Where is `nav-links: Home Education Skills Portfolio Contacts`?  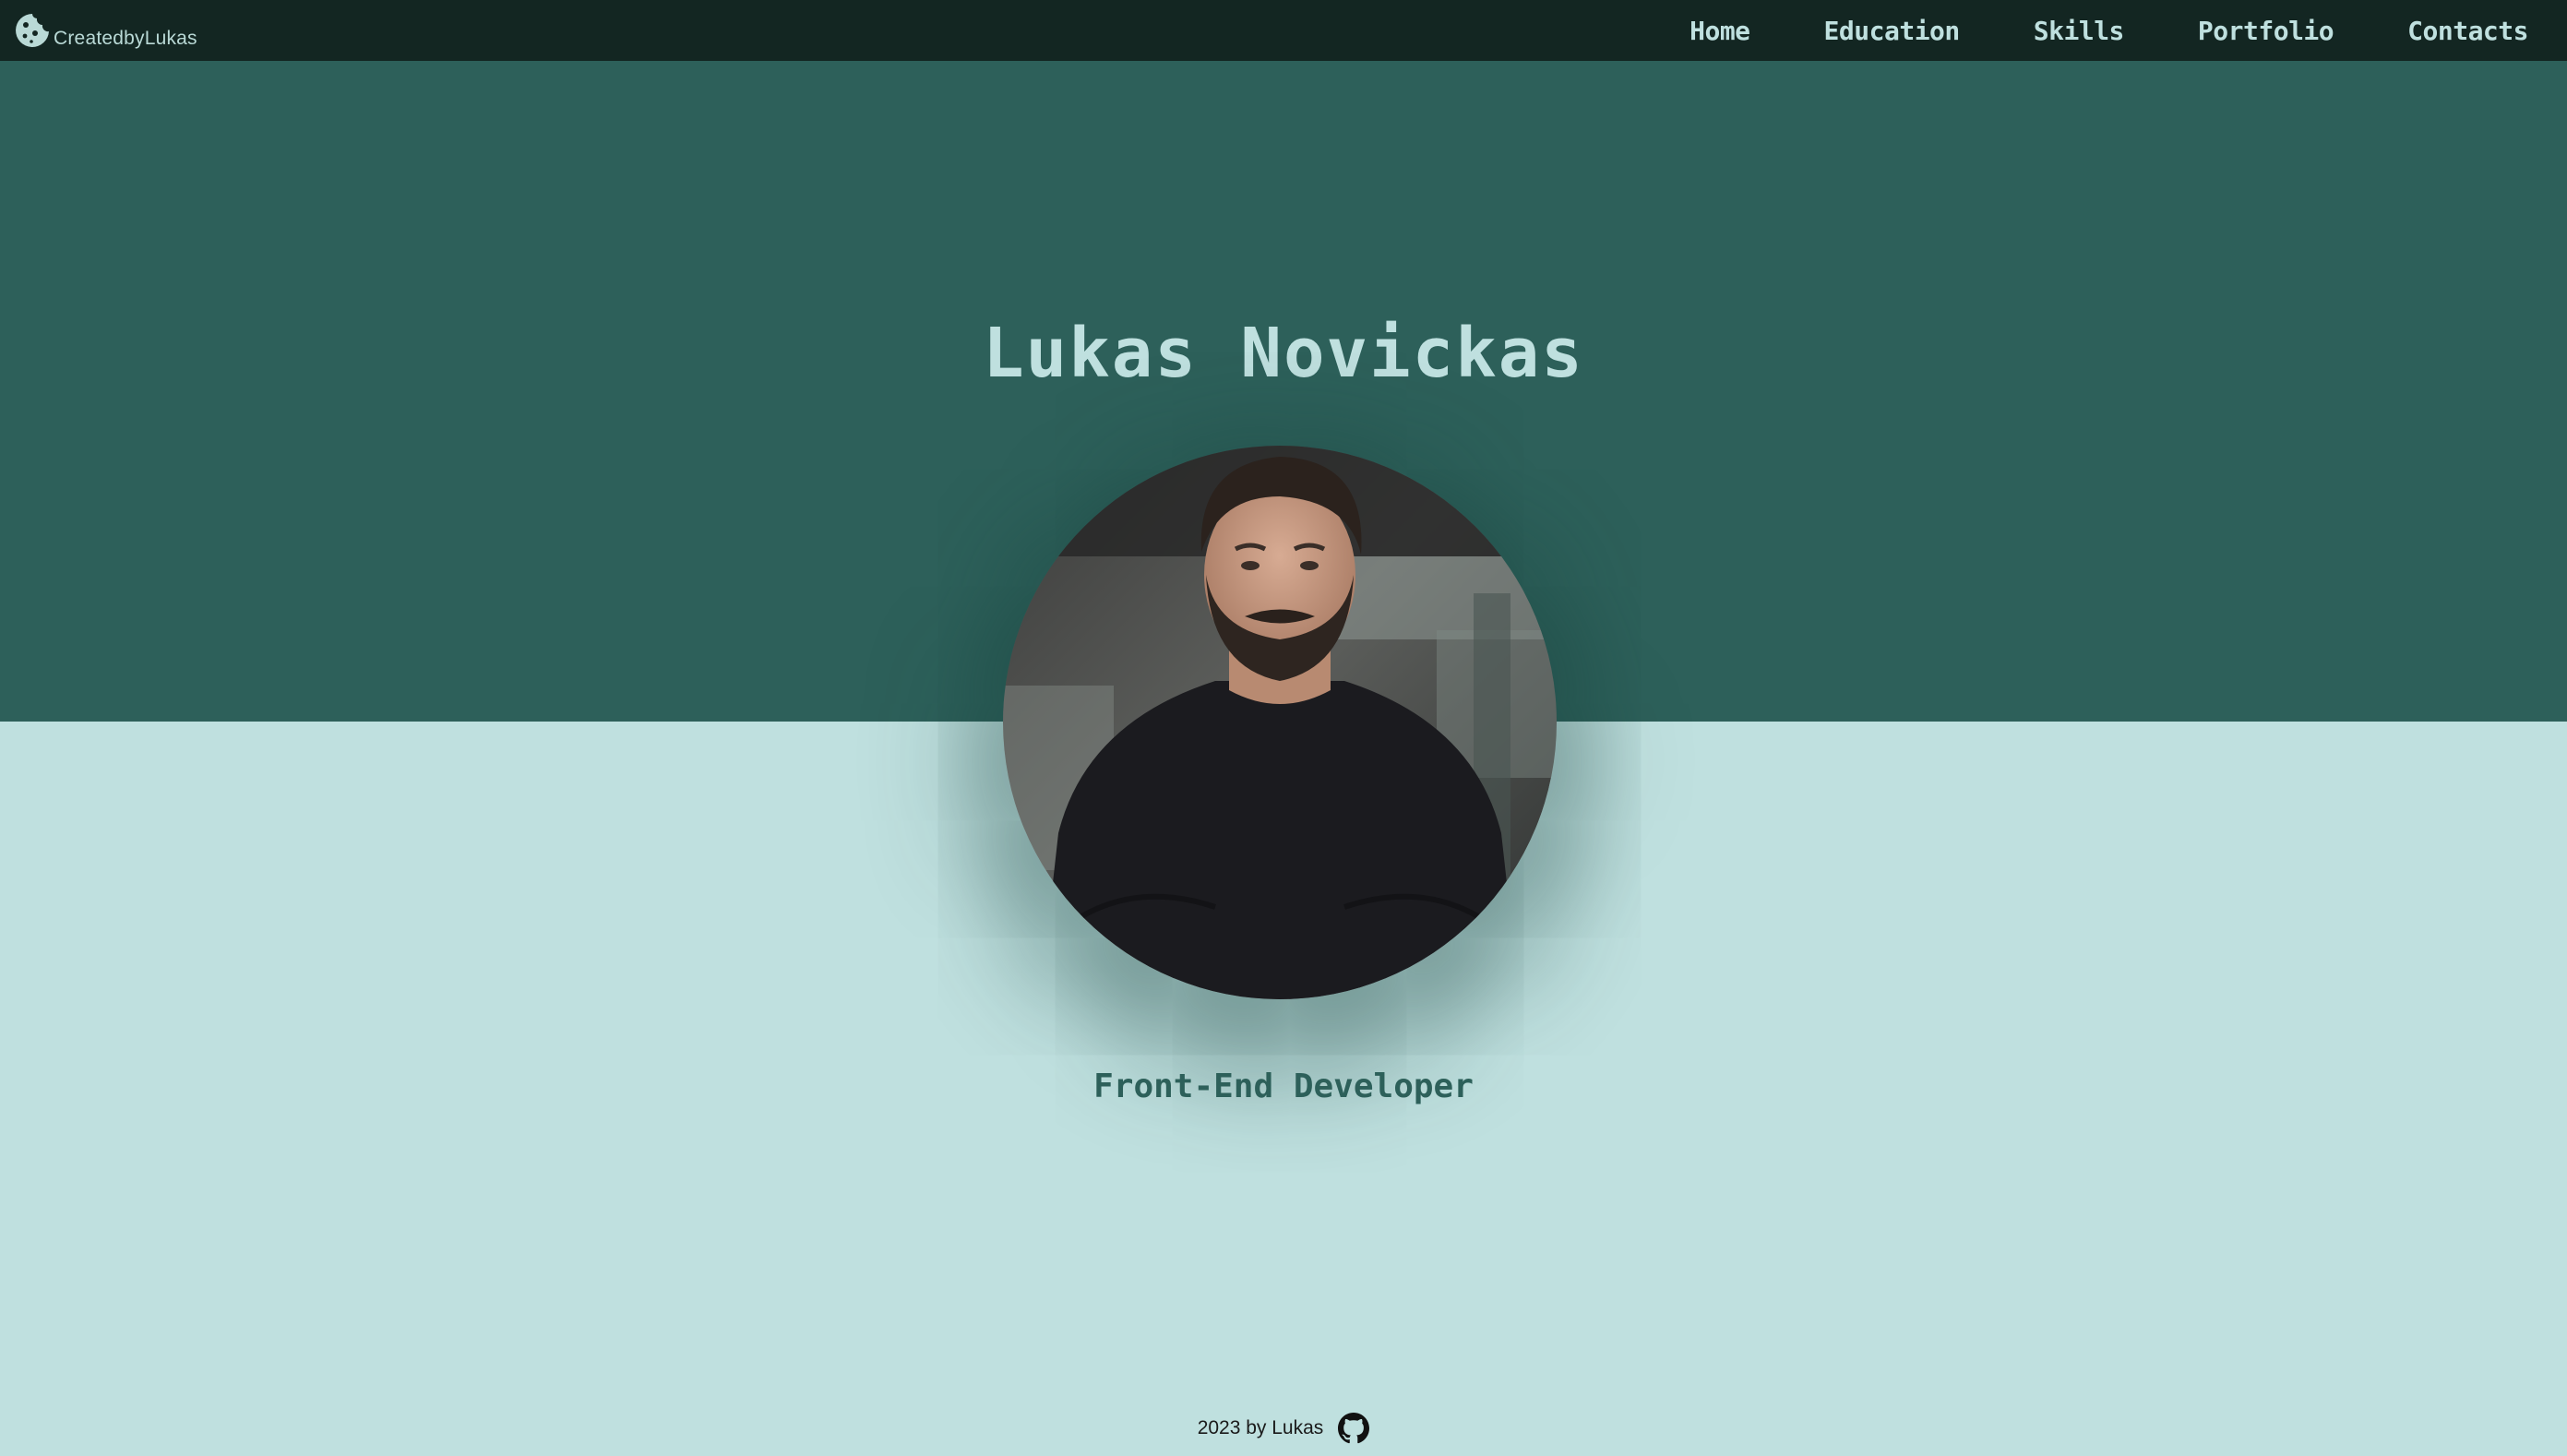 nav-links: Home Education Skills Portfolio Contacts is located at coordinates (2072, 31).